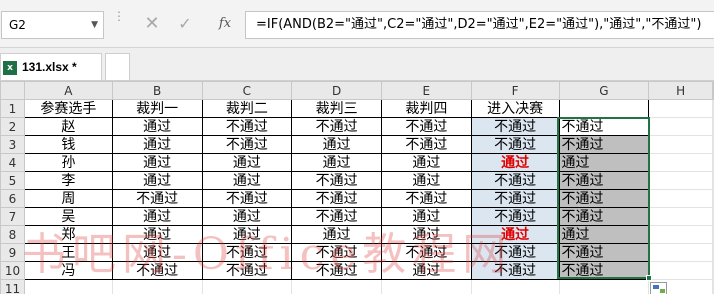  I want to click on row-header: 5, so click(12, 180).